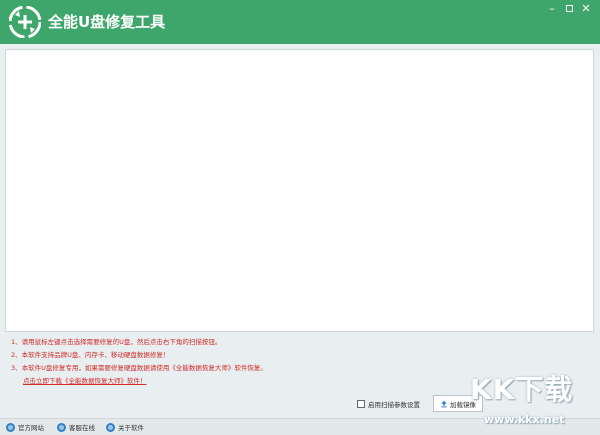 The image size is (600, 435). What do you see at coordinates (10, 427) in the screenshot?
I see `globe-icon` at bounding box center [10, 427].